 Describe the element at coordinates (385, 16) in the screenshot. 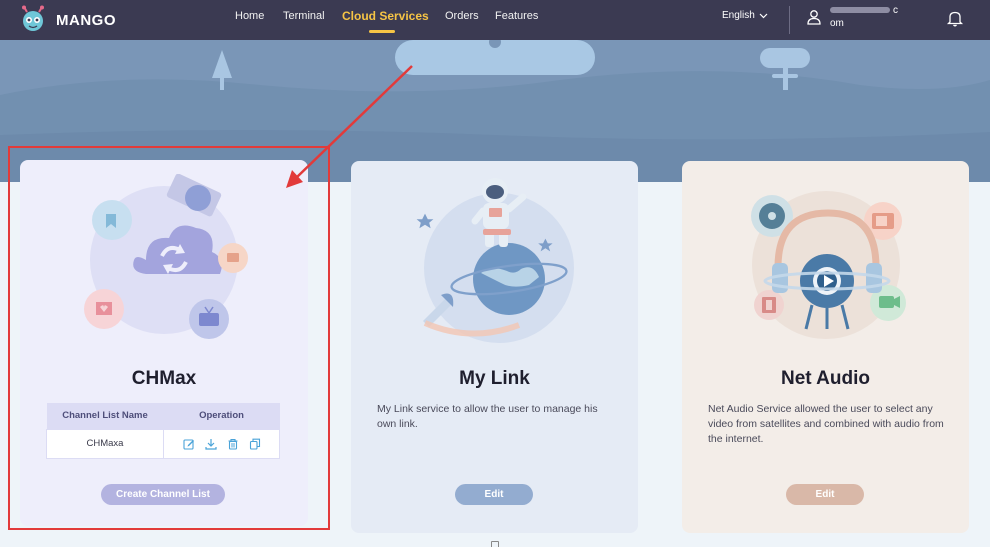

I see `nav-cloud-services: Cloud Services` at that location.